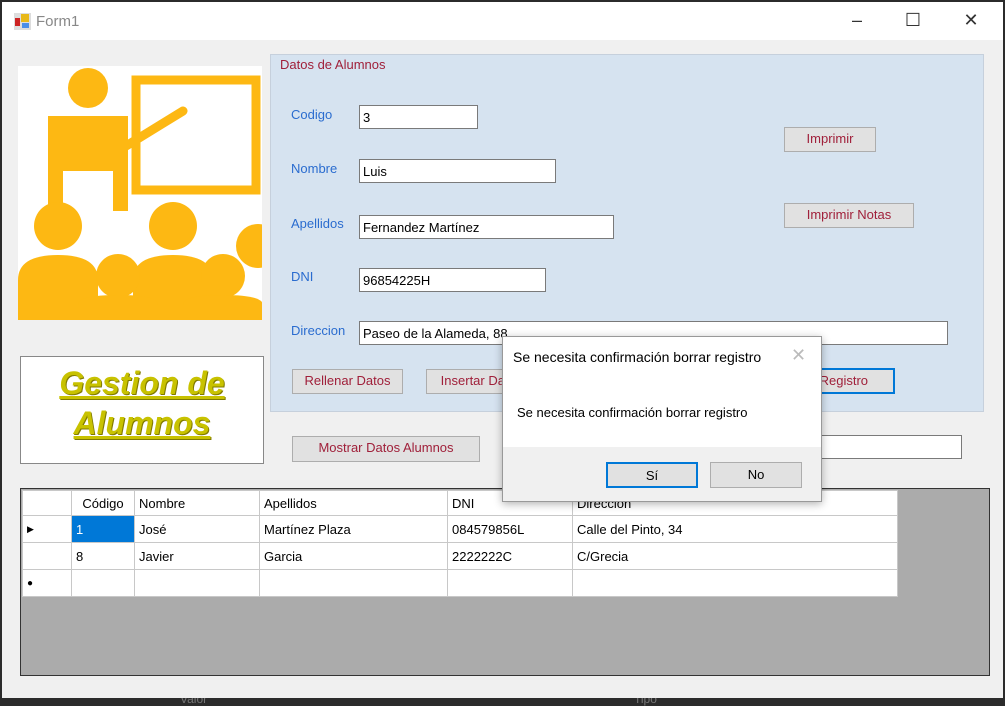 The width and height of the screenshot is (1005, 706). I want to click on current-row-arrow-icon: ▶, so click(47, 529).